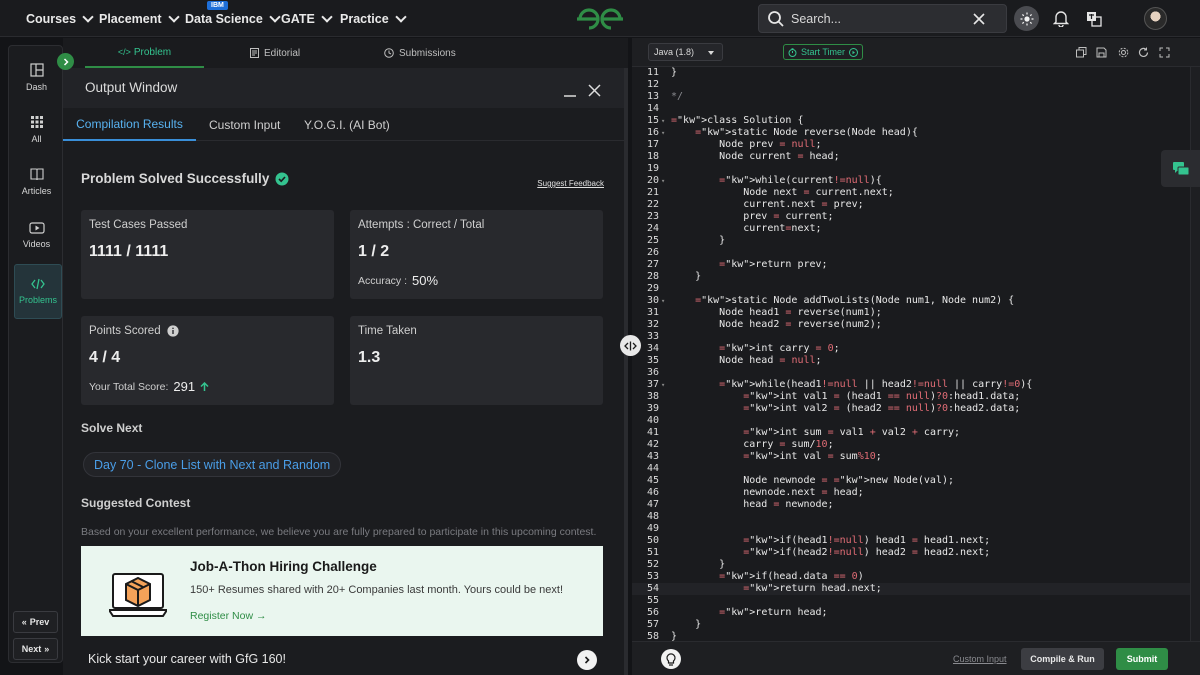 This screenshot has height=675, width=1200. I want to click on sidebar-item-videos: Videos, so click(36, 235).